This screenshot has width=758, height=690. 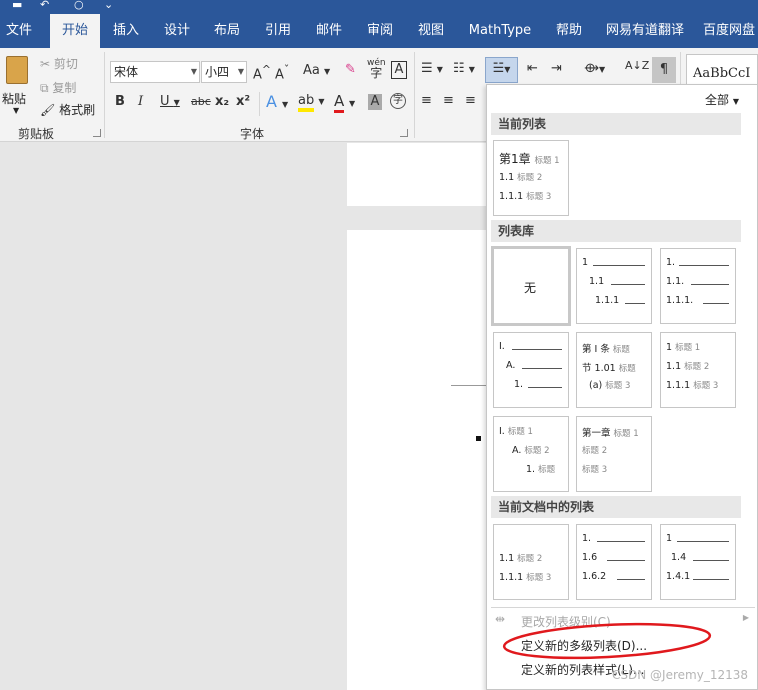 I want to click on filter-dropdown: 全部 ▼, so click(x=722, y=99).